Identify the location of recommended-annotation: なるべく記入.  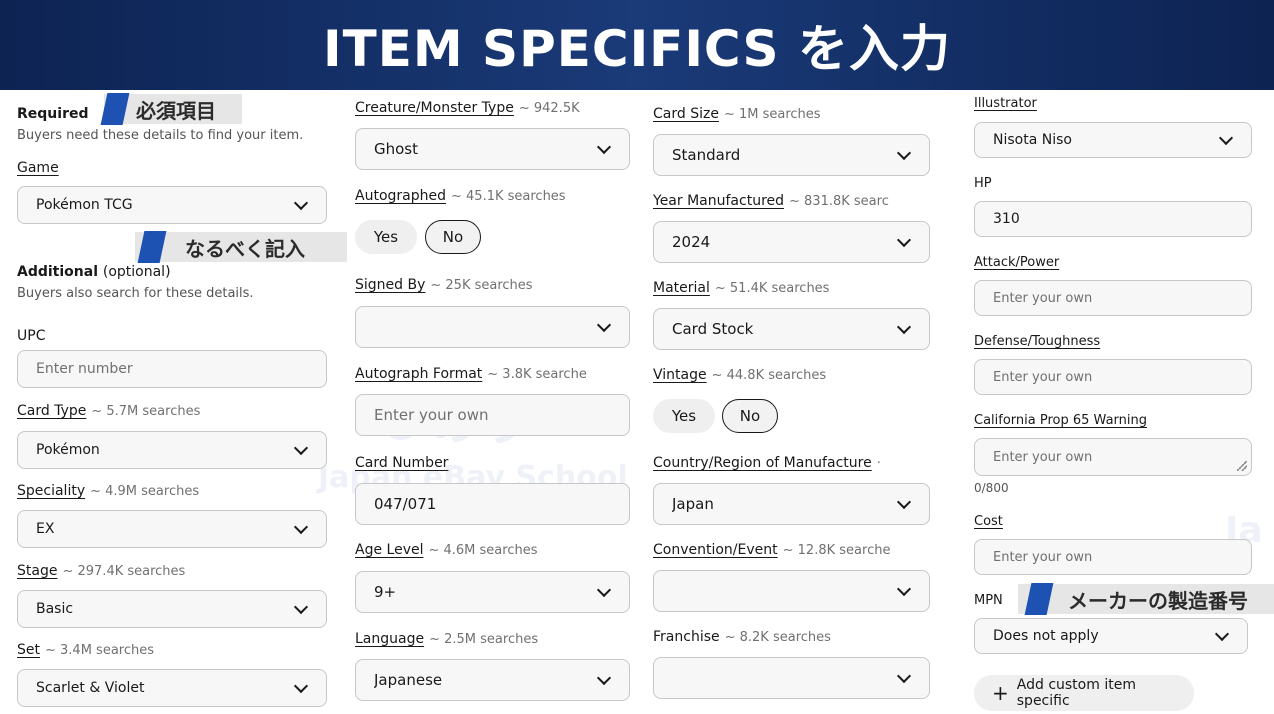
(241, 247).